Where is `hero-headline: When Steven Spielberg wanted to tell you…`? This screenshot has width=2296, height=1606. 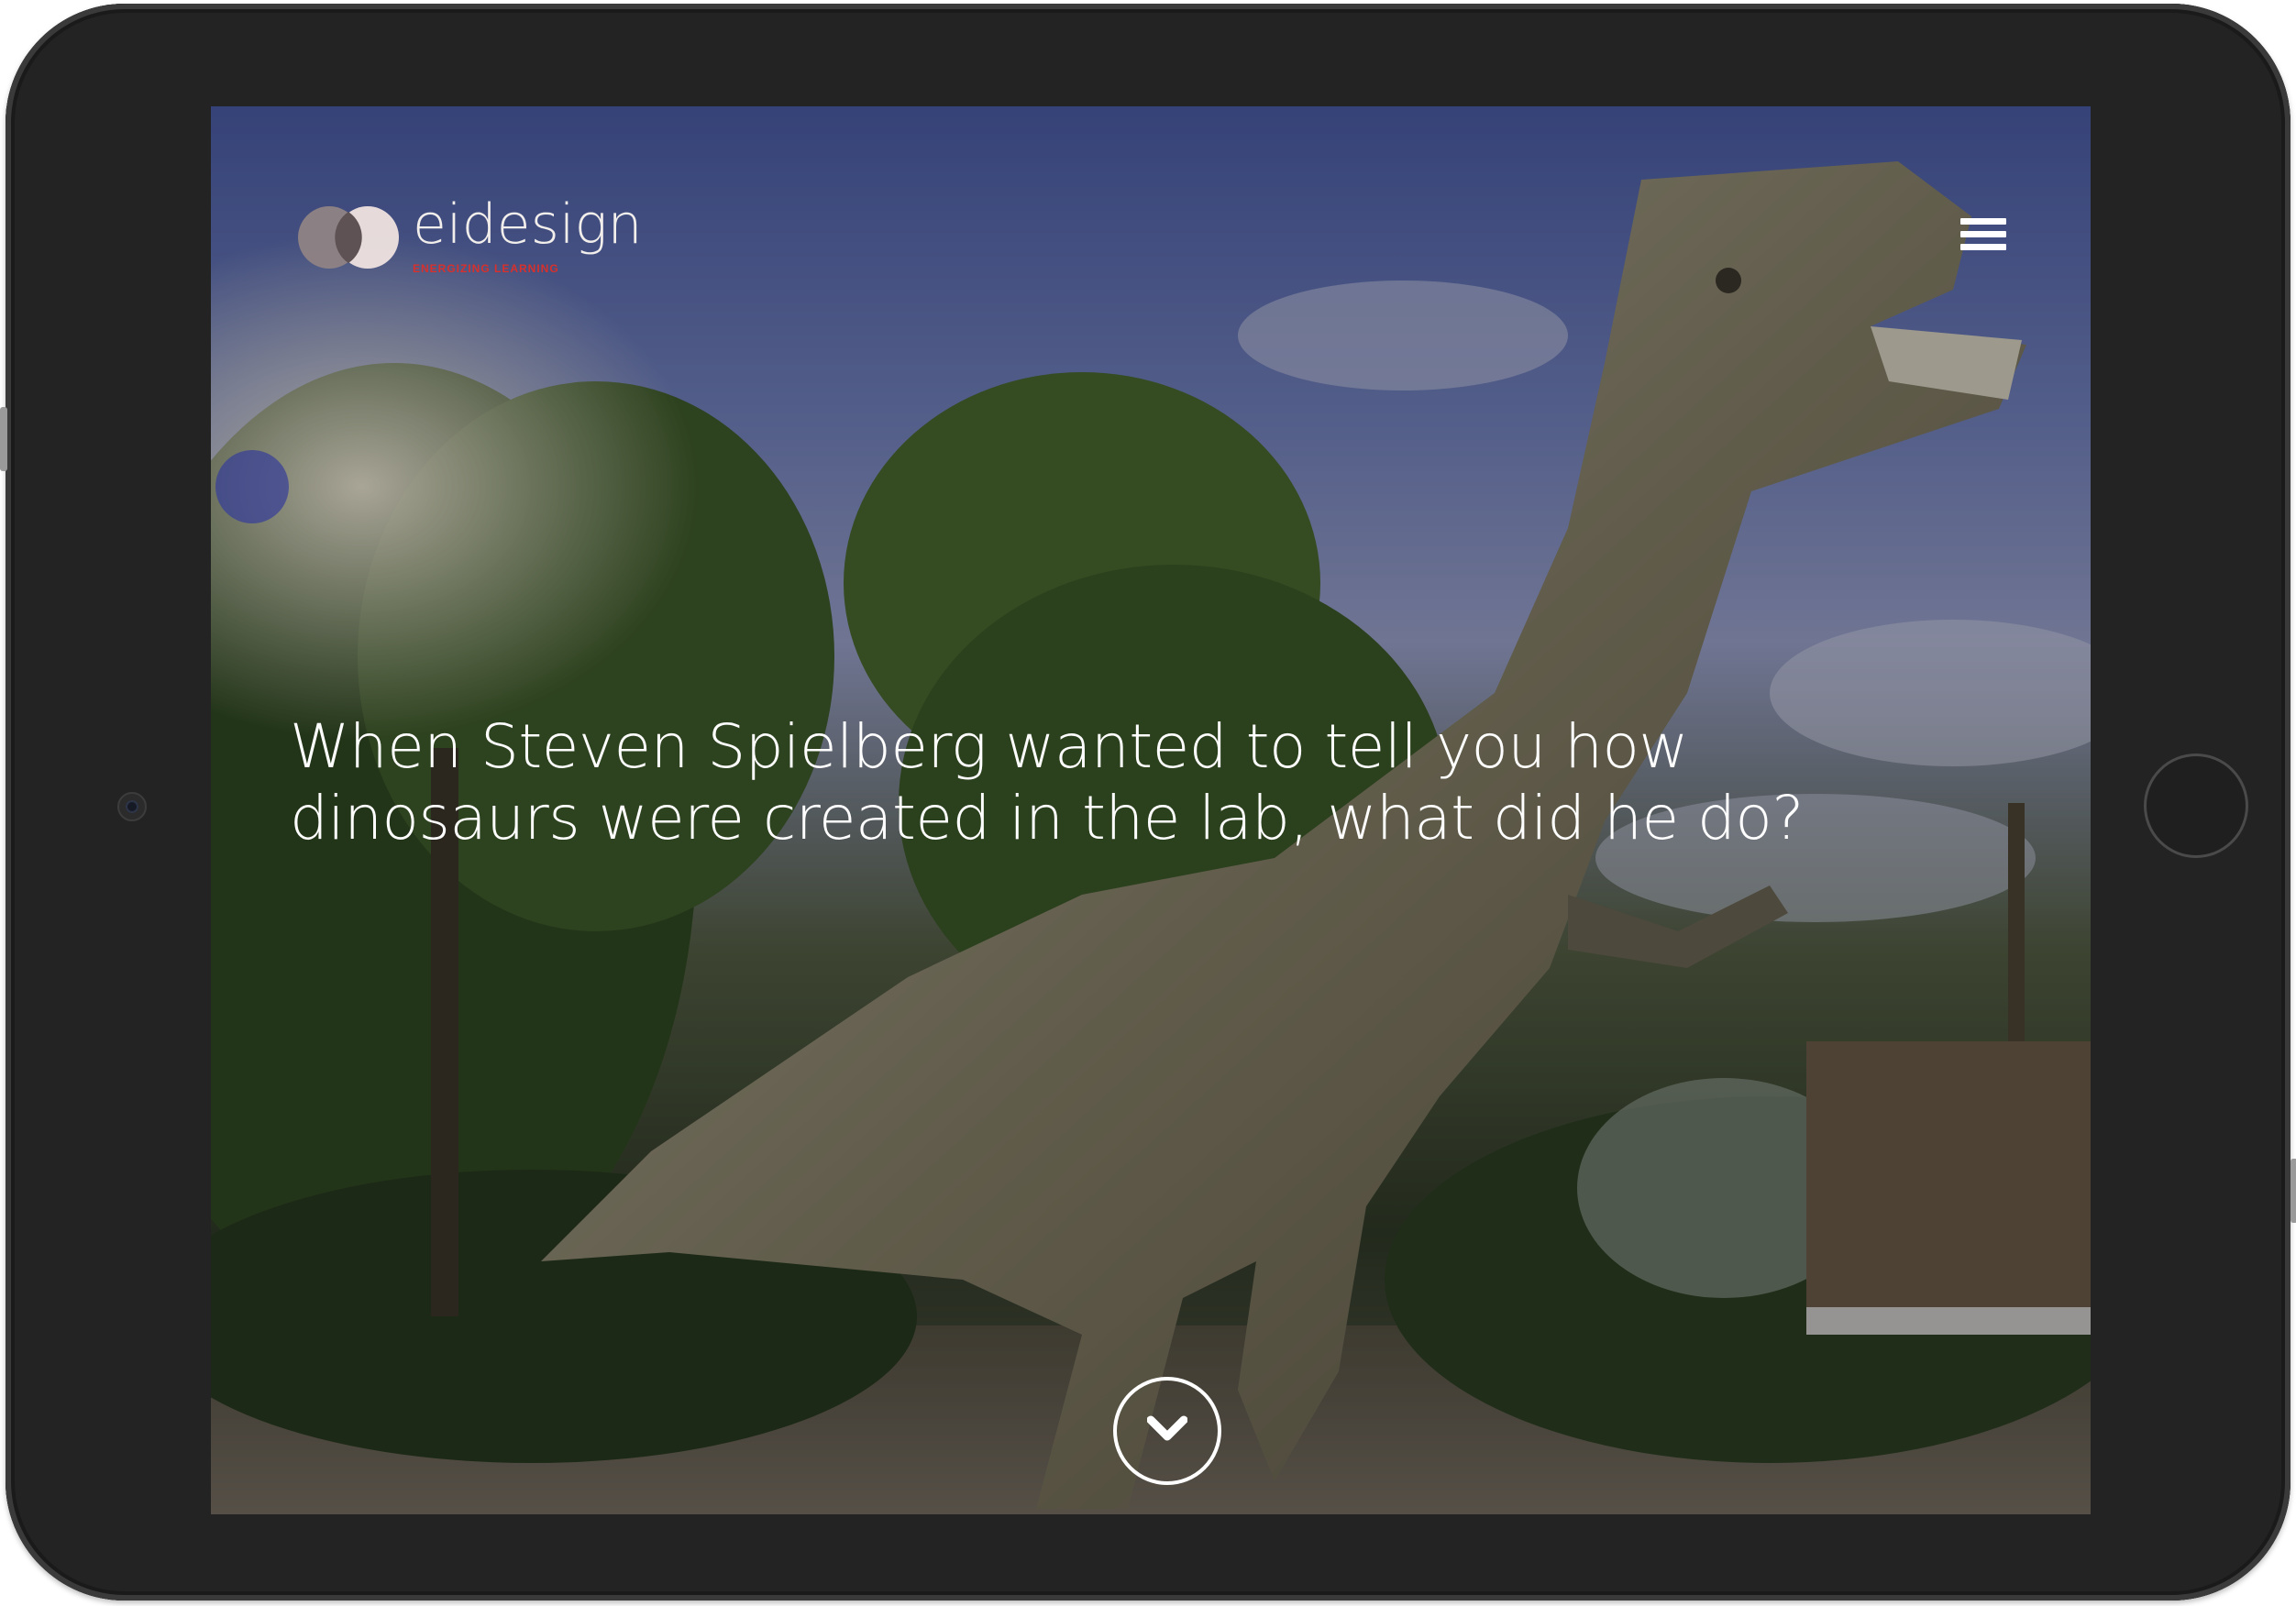 hero-headline: When Steven Spielberg wanted to tell you… is located at coordinates (1087, 782).